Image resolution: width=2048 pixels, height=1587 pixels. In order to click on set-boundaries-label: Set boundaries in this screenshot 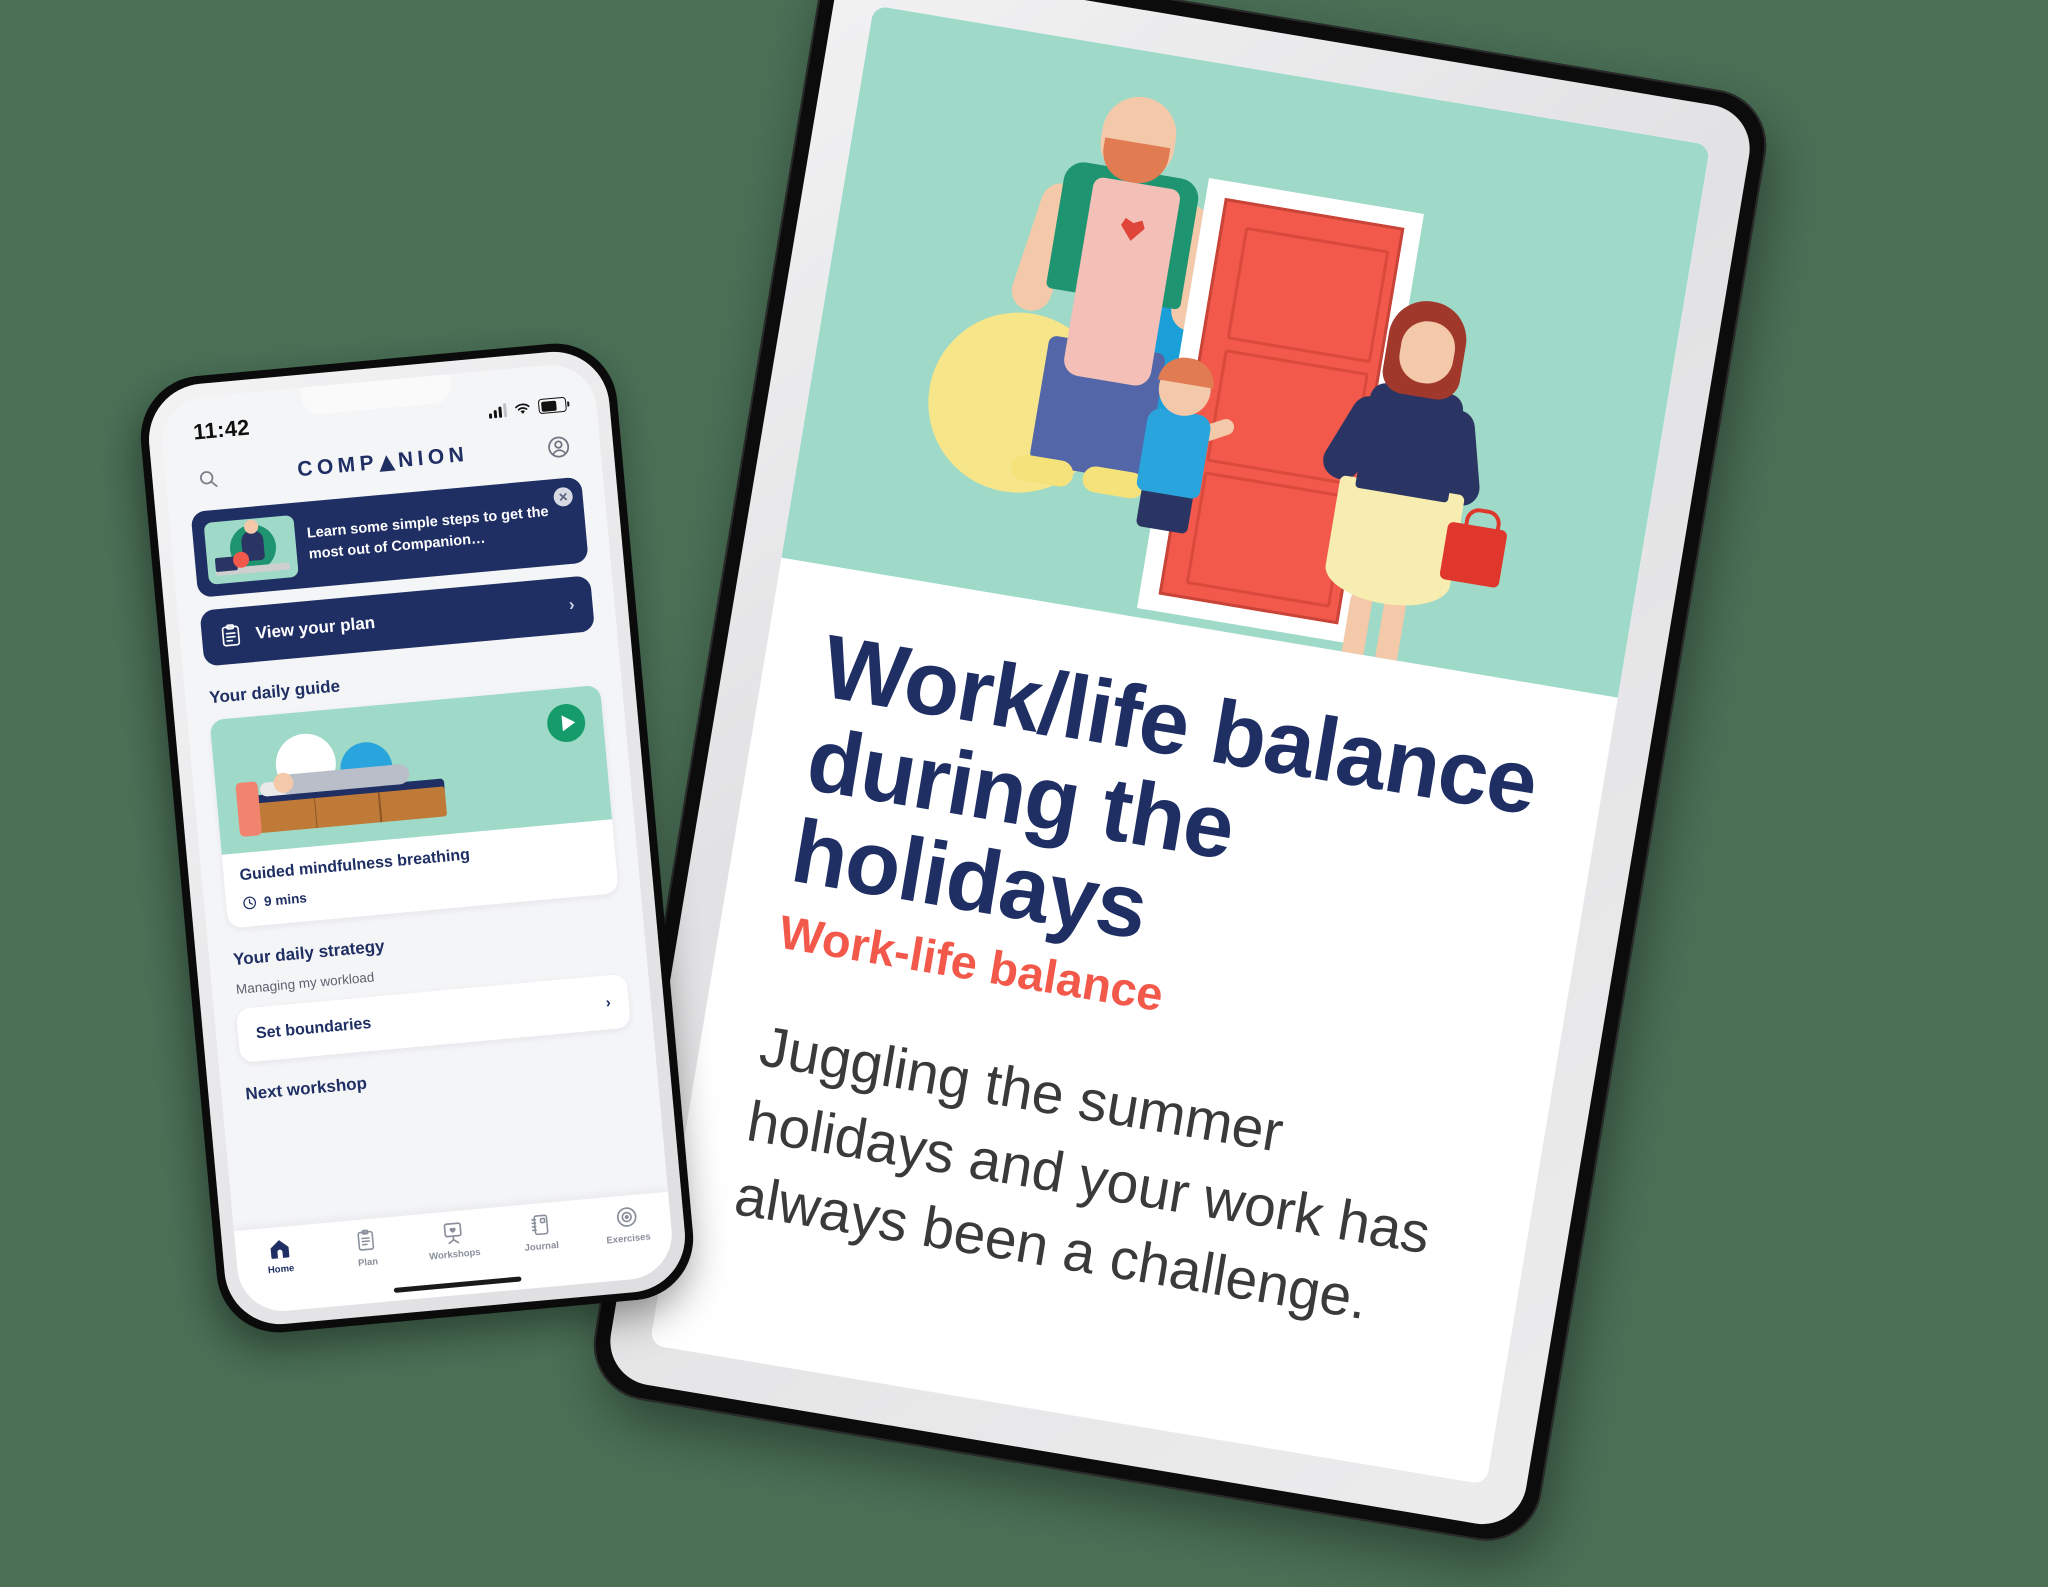, I will do `click(313, 1028)`.